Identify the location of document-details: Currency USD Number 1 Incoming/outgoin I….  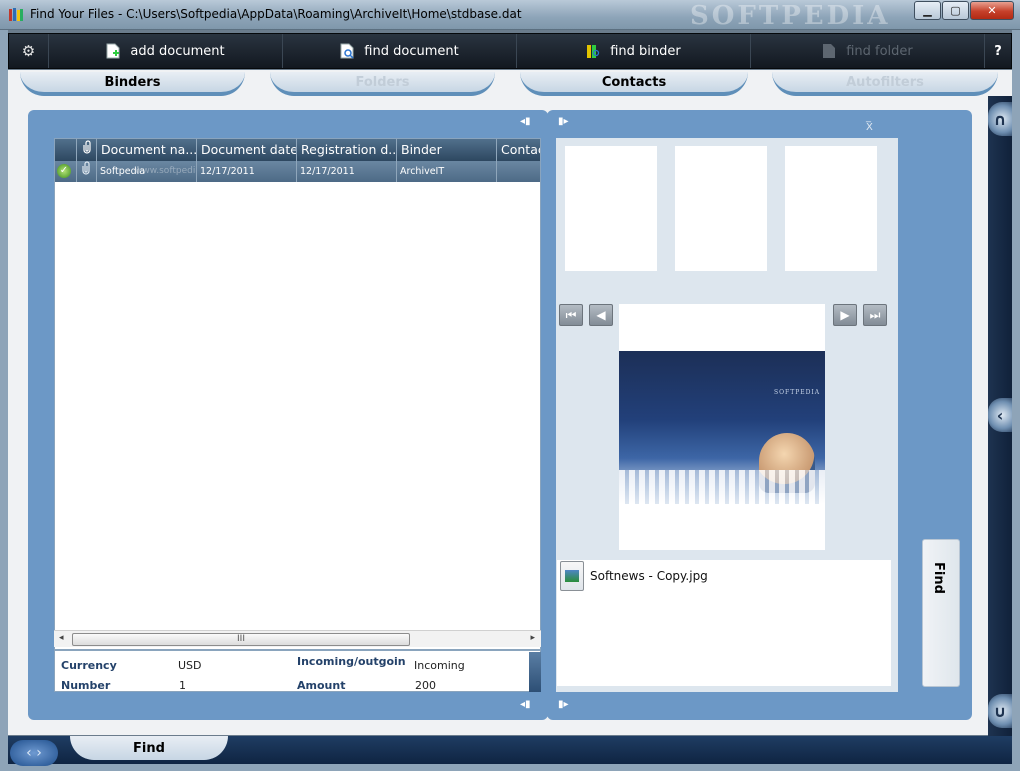
(297, 671).